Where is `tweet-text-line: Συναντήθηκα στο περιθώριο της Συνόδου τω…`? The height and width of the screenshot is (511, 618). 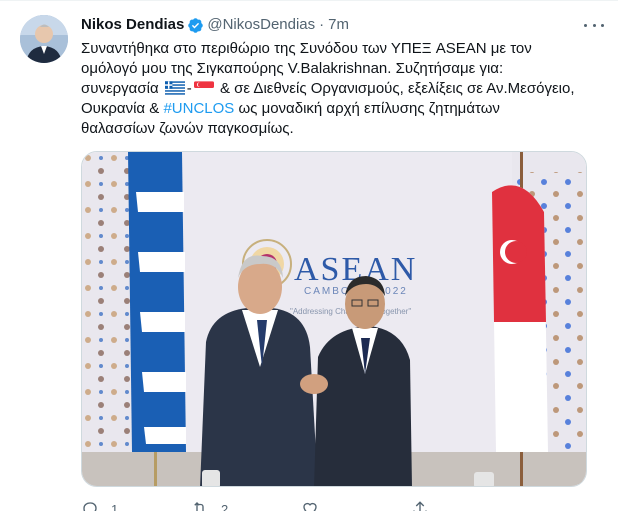 tweet-text-line: Συναντήθηκα στο περιθώριο της Συνόδου τω… is located at coordinates (306, 48).